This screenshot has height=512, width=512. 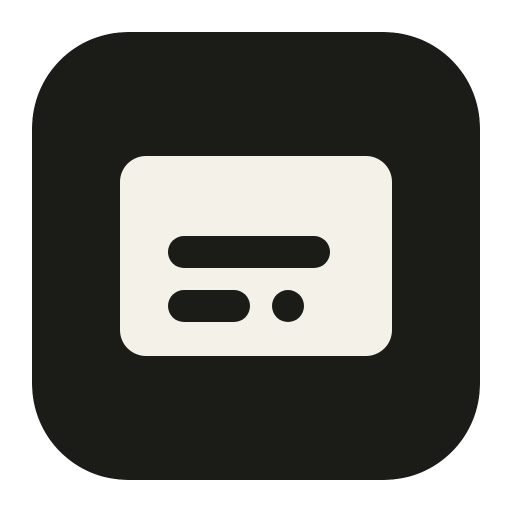 What do you see at coordinates (288, 306) in the screenshot?
I see `caption-dot` at bounding box center [288, 306].